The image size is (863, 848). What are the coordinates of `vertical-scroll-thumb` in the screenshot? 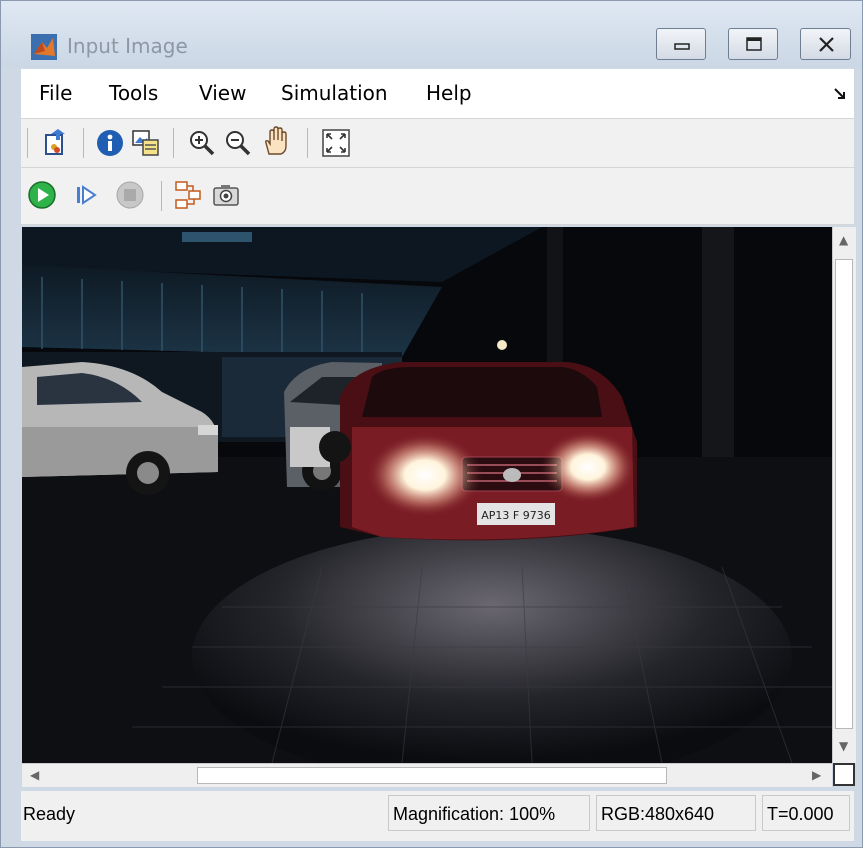 It's located at (844, 494).